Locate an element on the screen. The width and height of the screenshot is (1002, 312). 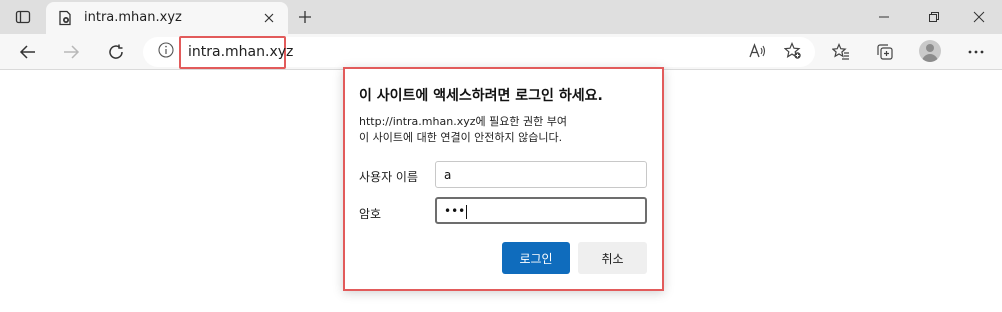
refresh-icon is located at coordinates (116, 52).